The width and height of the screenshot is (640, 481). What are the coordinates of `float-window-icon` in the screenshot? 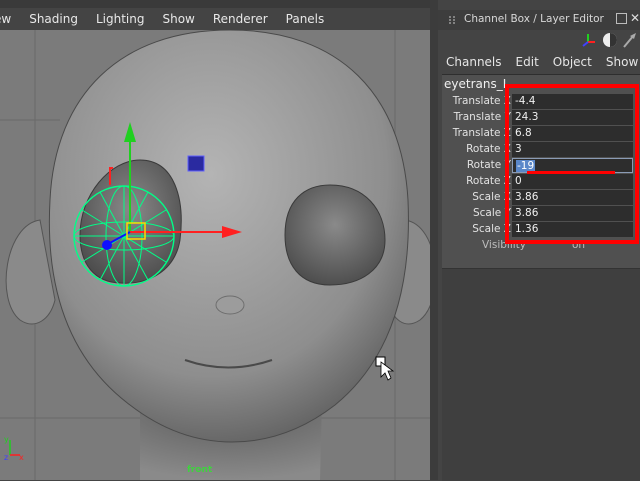 It's located at (621, 18).